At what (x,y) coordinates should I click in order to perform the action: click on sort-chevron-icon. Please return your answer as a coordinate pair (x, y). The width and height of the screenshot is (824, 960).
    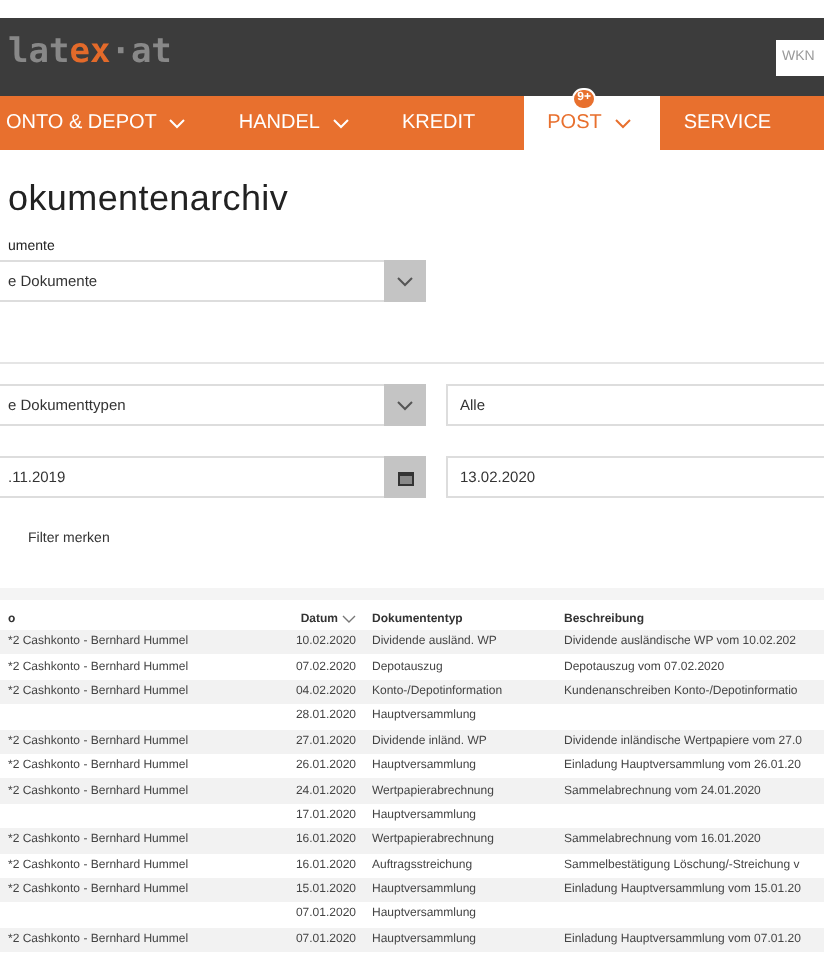
    Looking at the image, I should click on (349, 619).